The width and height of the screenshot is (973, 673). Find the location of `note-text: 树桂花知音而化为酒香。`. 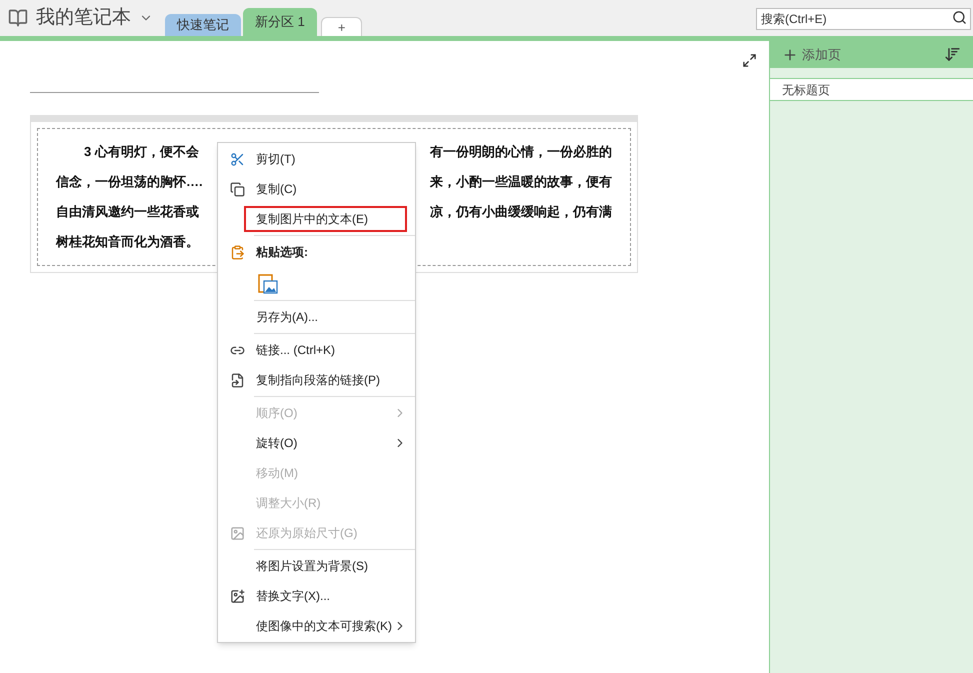

note-text: 树桂花知音而化为酒香。 is located at coordinates (127, 242).